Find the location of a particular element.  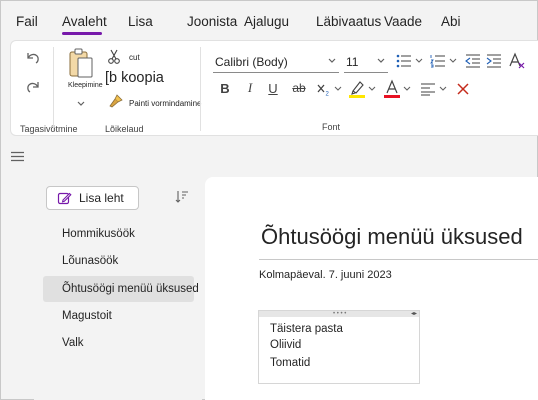

paste-button is located at coordinates (81, 63).